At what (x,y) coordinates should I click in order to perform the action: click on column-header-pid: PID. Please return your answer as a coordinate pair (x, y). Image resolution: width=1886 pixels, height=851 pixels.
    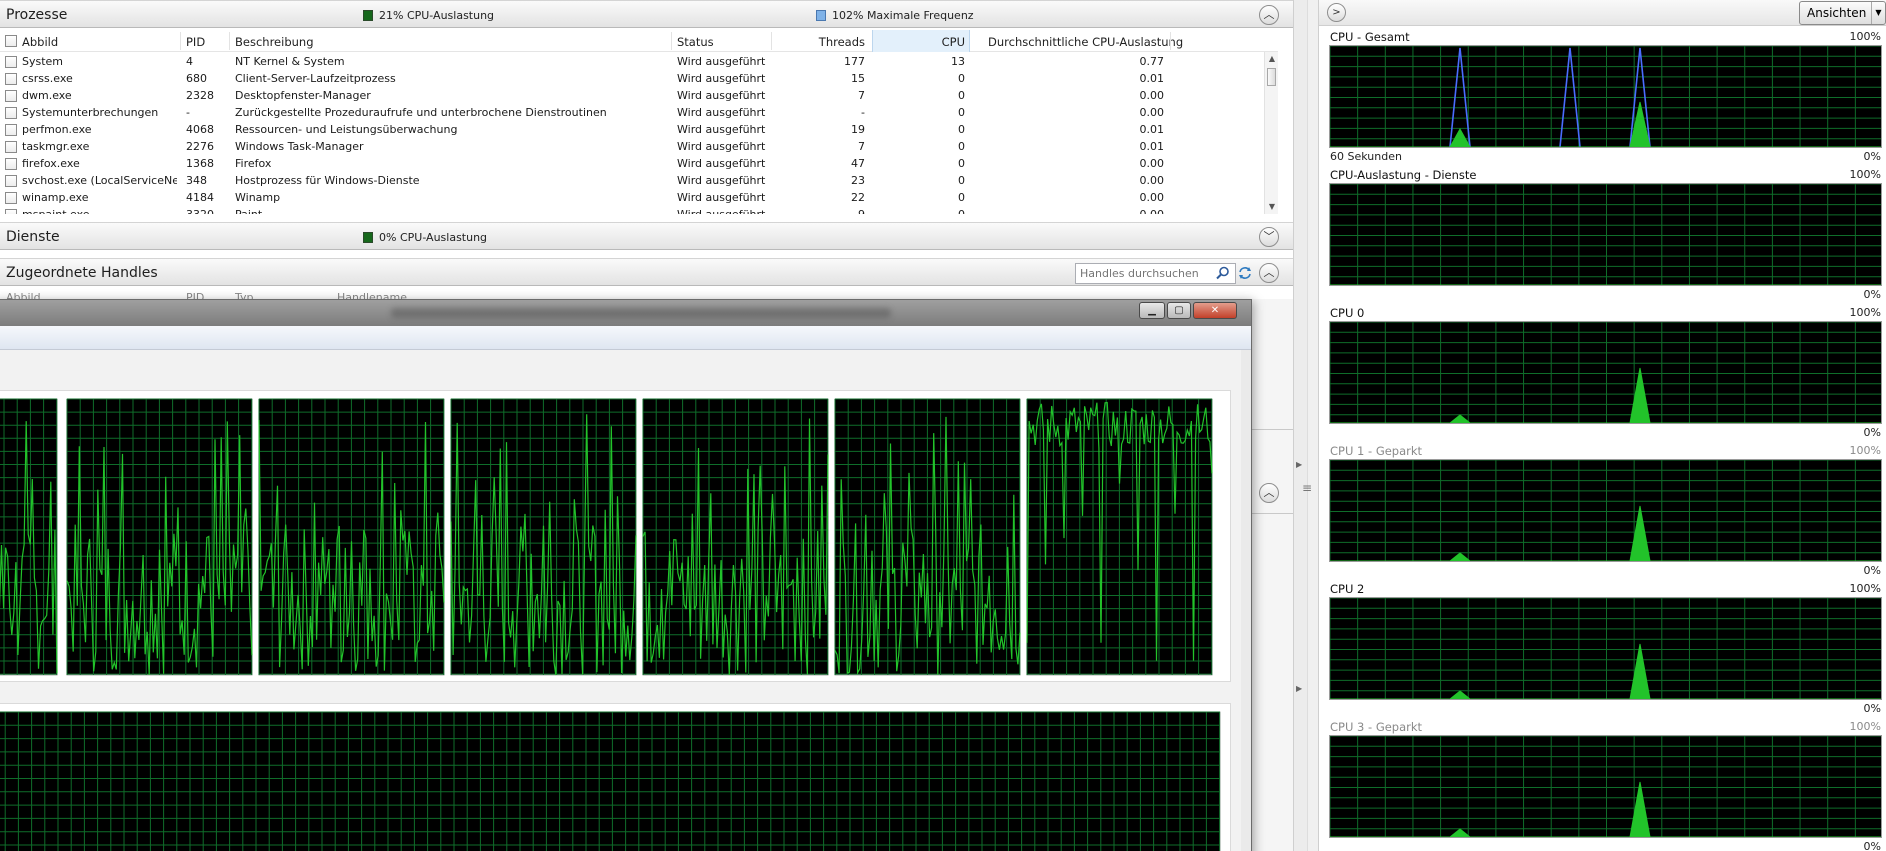
    Looking at the image, I should click on (195, 42).